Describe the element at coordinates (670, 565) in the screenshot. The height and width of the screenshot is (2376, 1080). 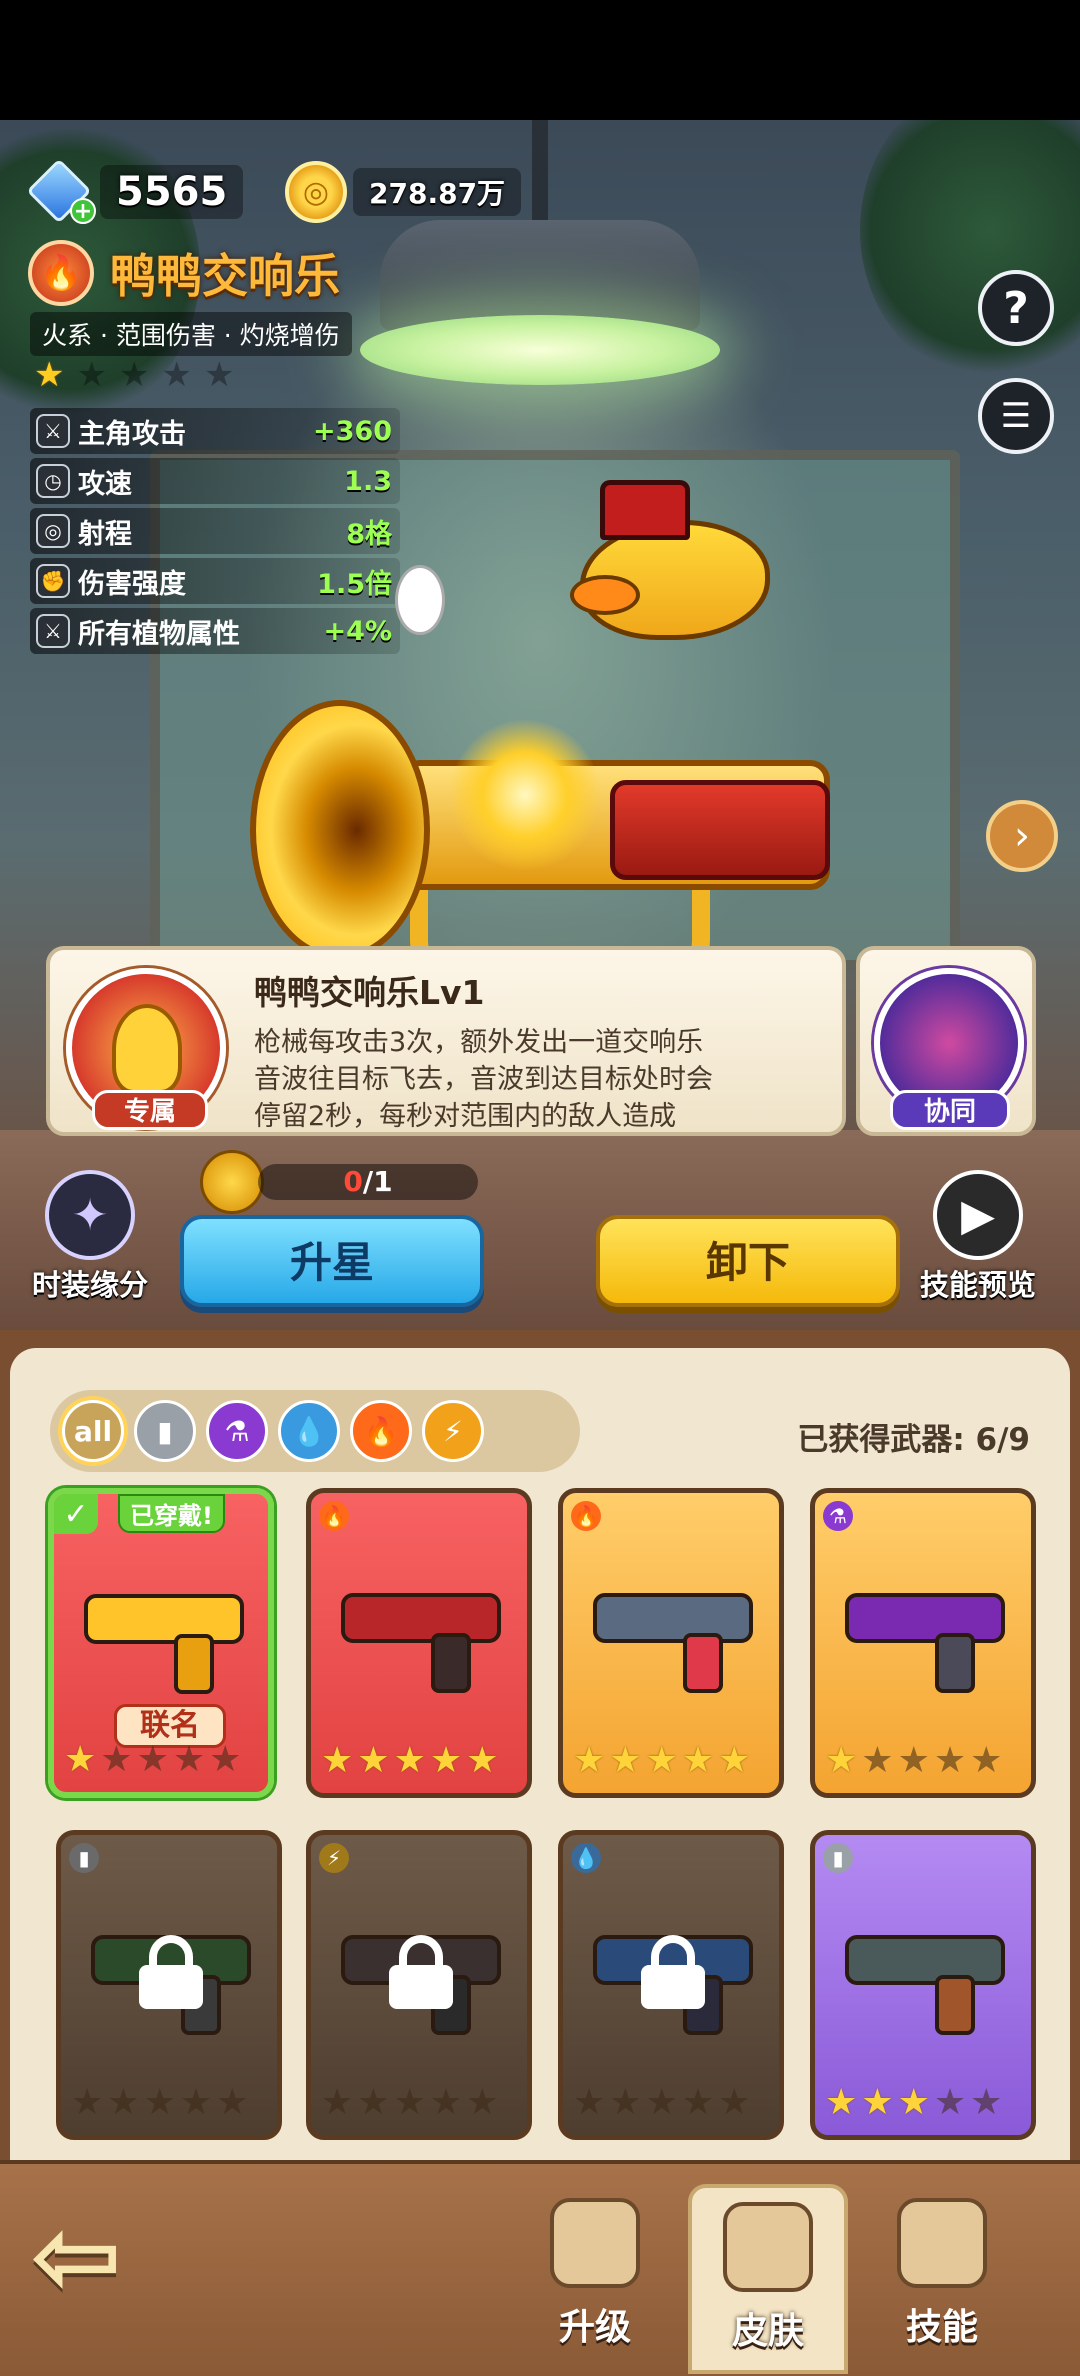
I see `duck-mascot-image` at that location.